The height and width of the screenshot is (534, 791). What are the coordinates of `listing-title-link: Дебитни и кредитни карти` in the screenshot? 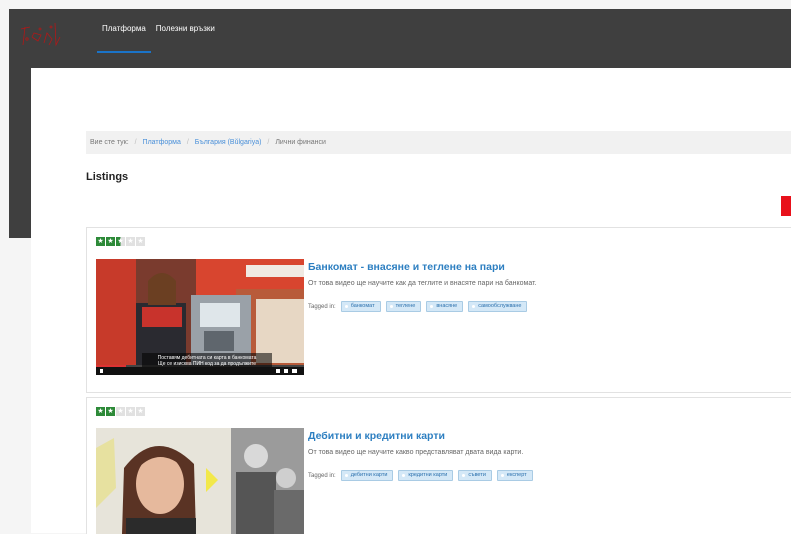 It's located at (376, 436).